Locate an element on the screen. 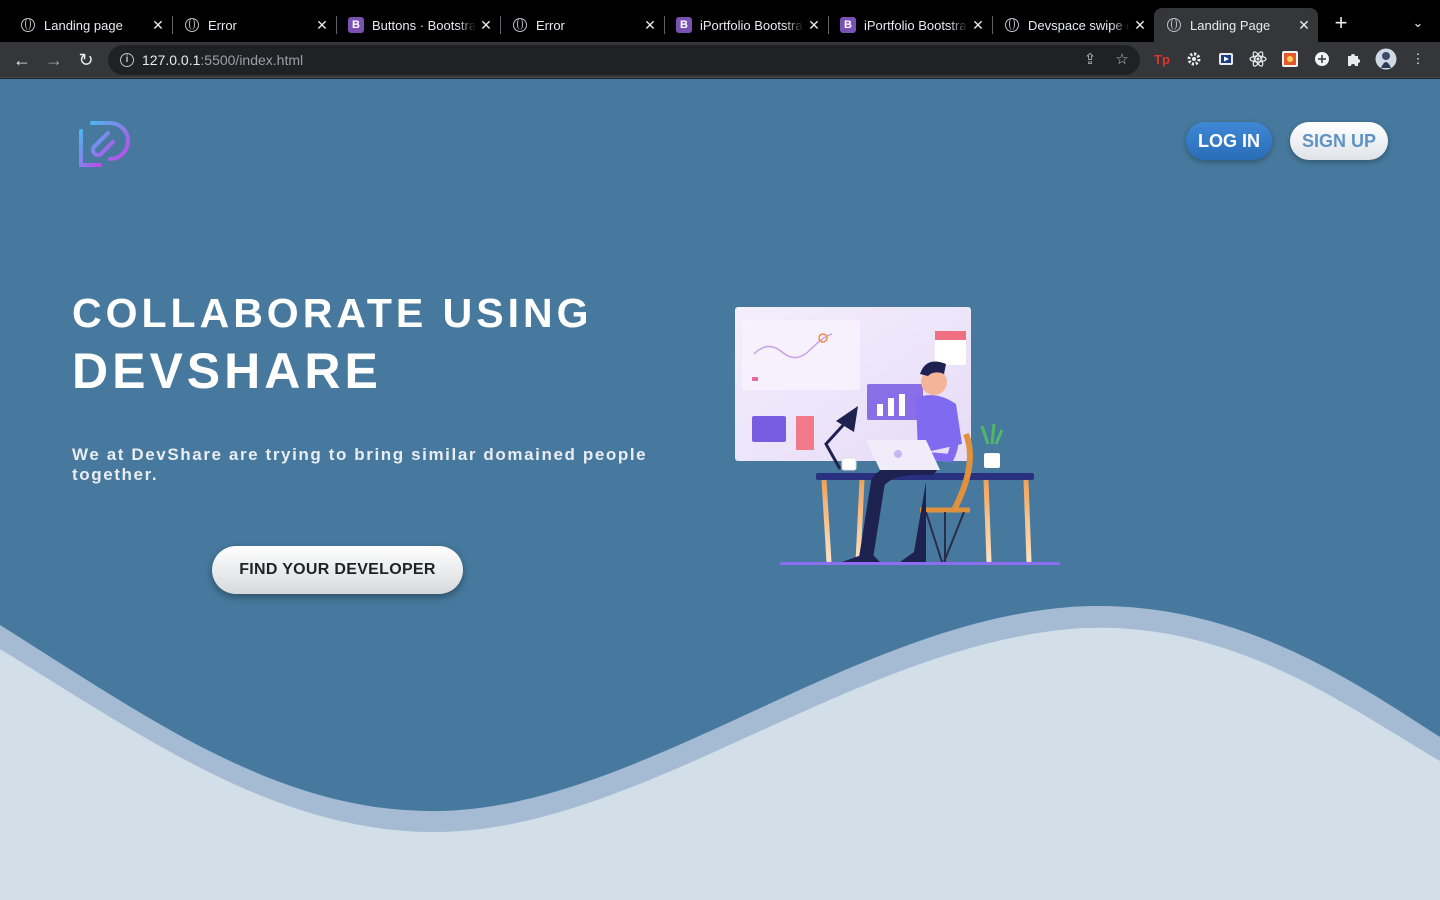 The height and width of the screenshot is (900, 1440). hero-title: COLLABORATE USING DEVSHARE is located at coordinates (332, 347).